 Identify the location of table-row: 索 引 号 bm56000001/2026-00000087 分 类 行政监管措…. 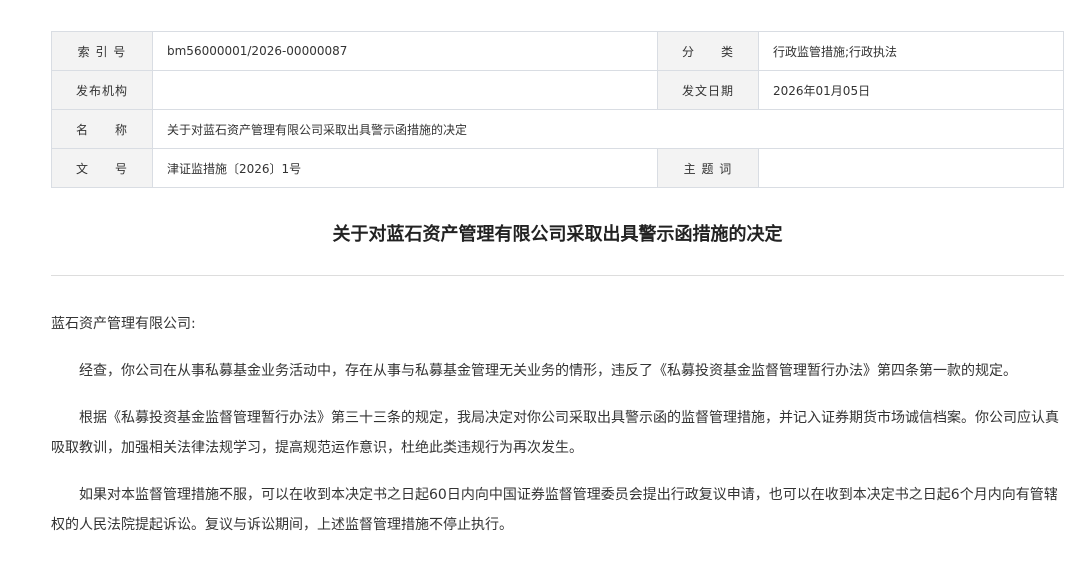
(557, 51).